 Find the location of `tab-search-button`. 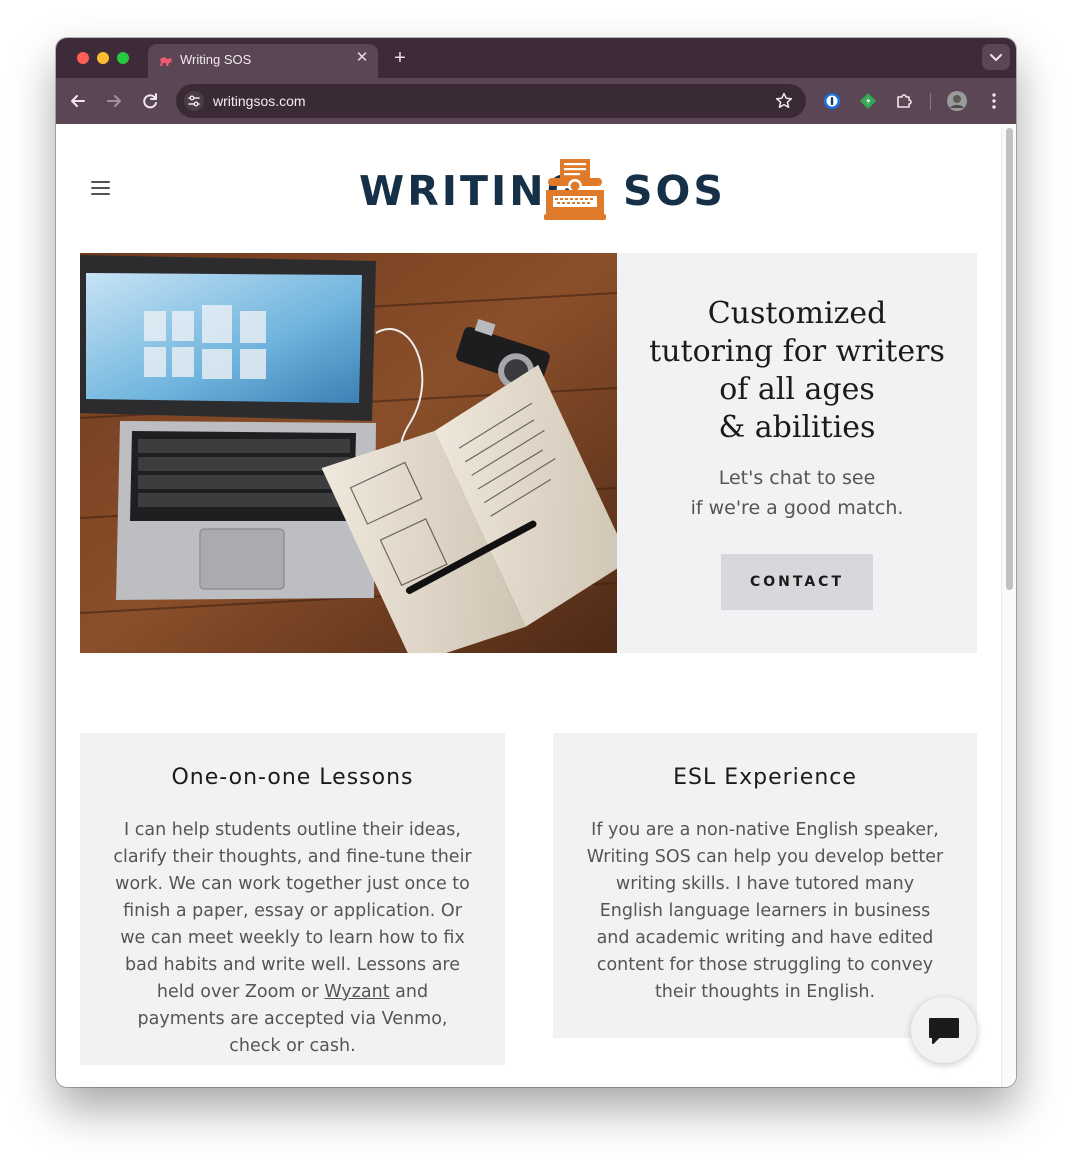

tab-search-button is located at coordinates (996, 57).